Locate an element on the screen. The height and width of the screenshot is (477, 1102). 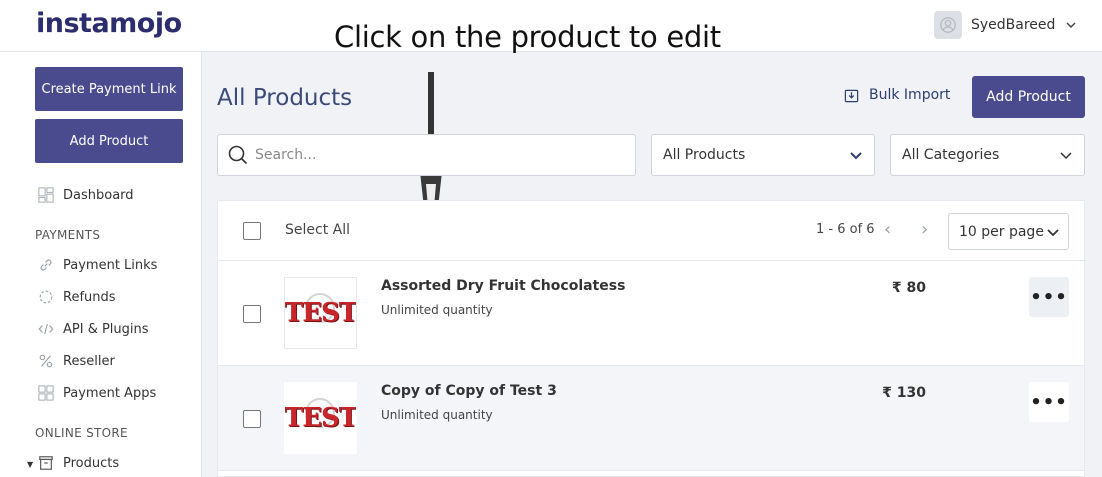
category-filter-select: All Categories is located at coordinates (987, 155).